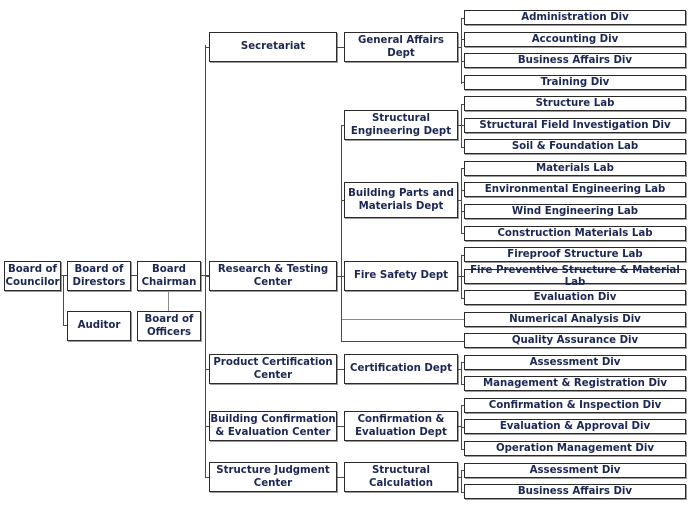 Image resolution: width=694 pixels, height=506 pixels. What do you see at coordinates (575, 17) in the screenshot?
I see `unit-box: Administration Div` at bounding box center [575, 17].